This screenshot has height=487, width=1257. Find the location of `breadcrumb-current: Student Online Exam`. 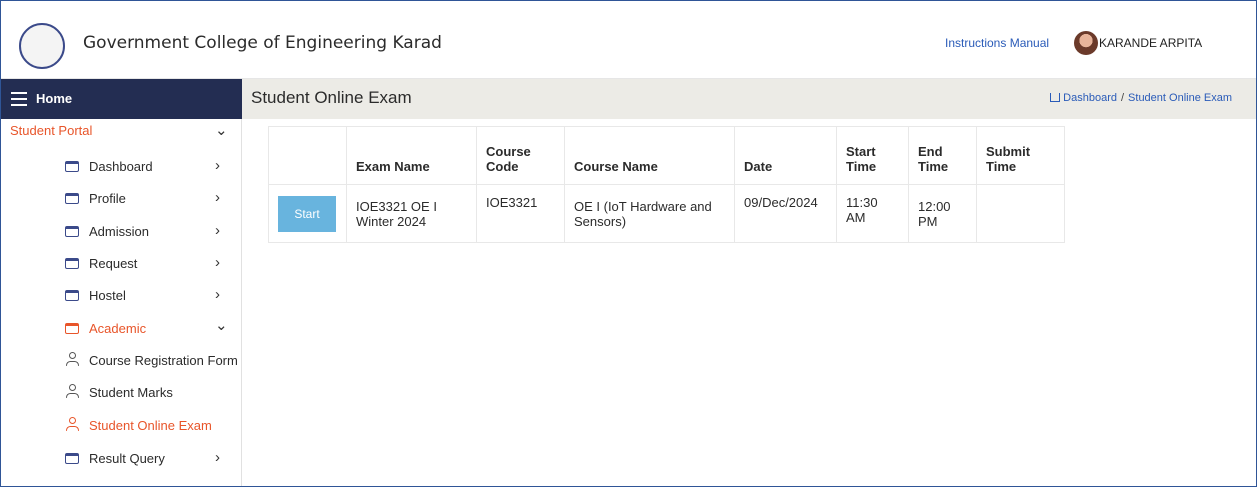

breadcrumb-current: Student Online Exam is located at coordinates (1180, 98).